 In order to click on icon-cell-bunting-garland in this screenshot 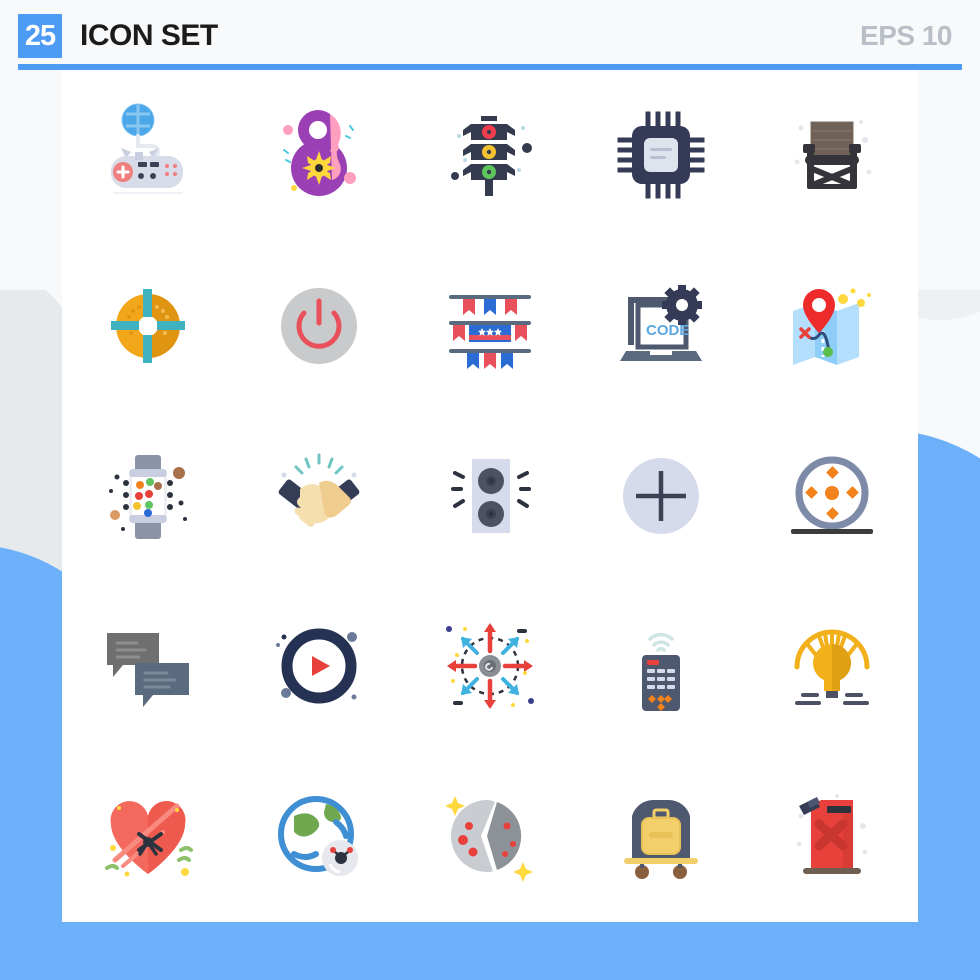, I will do `click(489, 325)`.